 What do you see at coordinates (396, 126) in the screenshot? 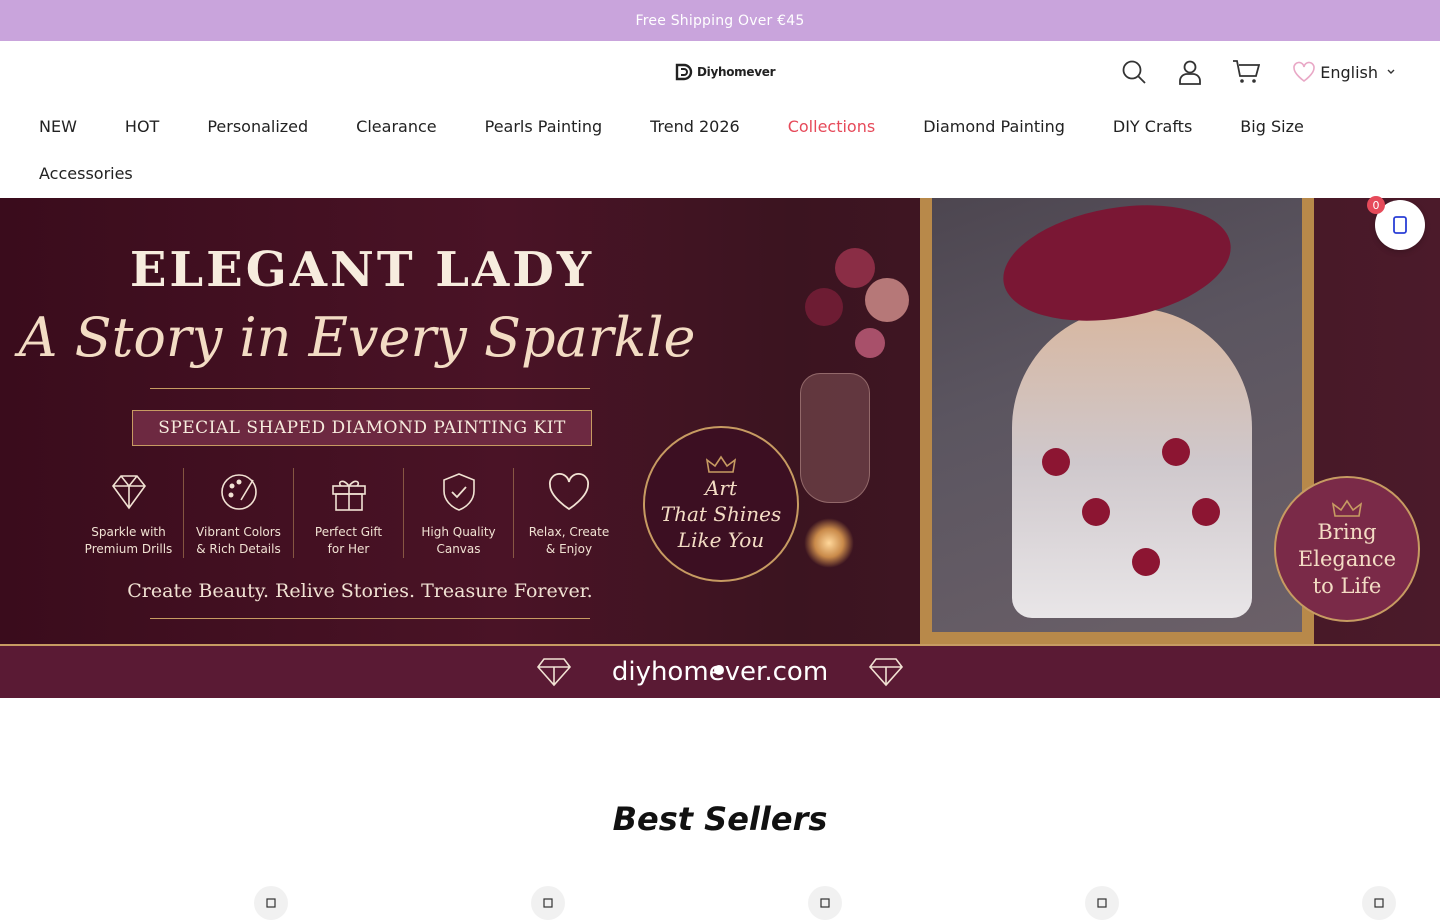
I see `nav-item-clearance: Clearance` at bounding box center [396, 126].